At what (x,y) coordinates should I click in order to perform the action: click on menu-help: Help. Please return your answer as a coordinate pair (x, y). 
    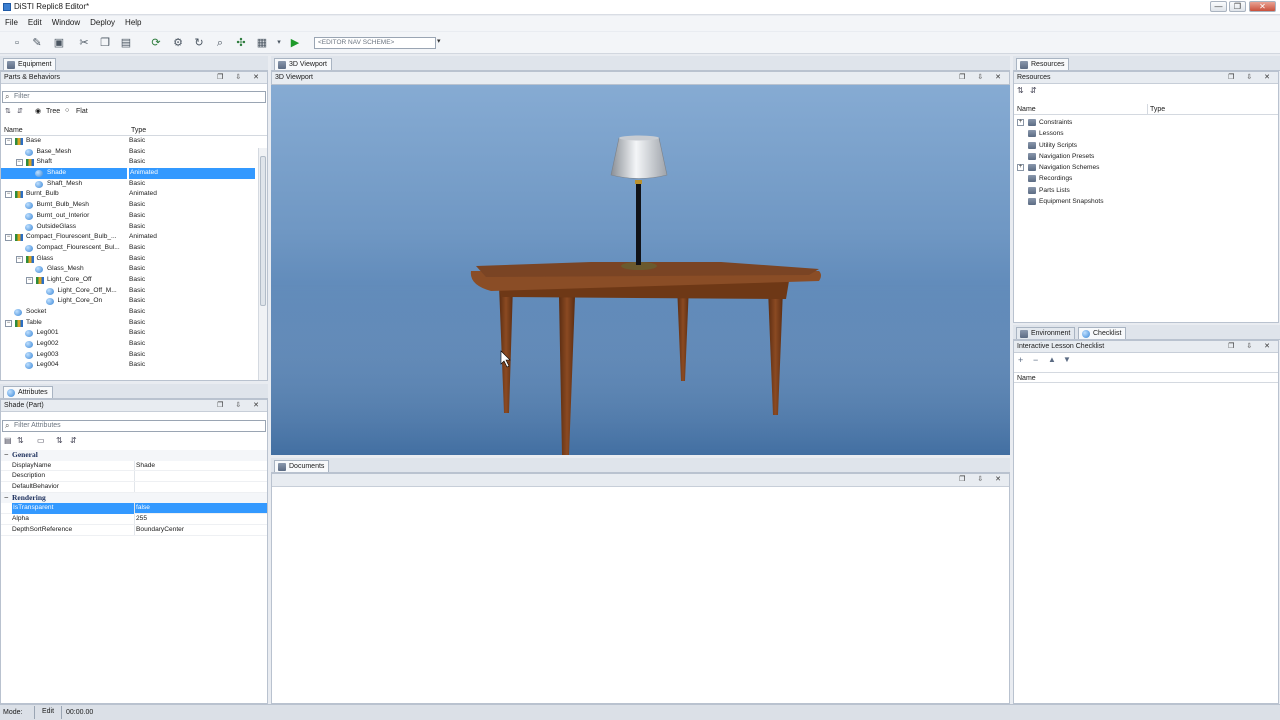
    Looking at the image, I should click on (133, 22).